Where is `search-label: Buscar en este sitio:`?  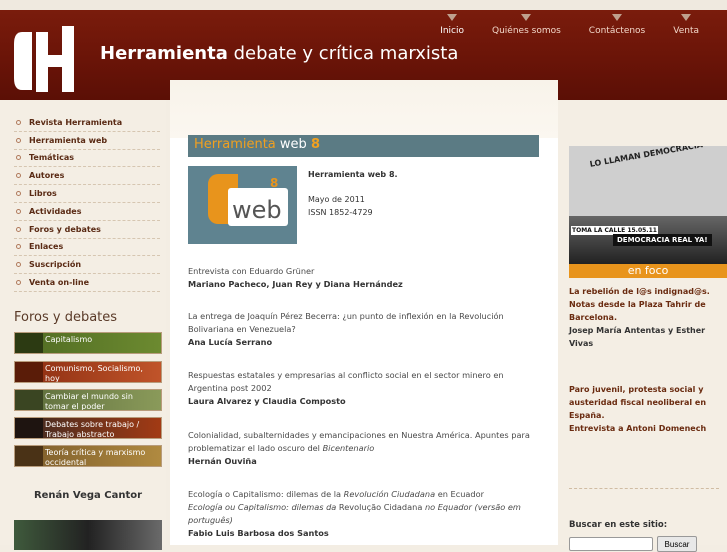 search-label: Buscar en este sitio: is located at coordinates (618, 525).